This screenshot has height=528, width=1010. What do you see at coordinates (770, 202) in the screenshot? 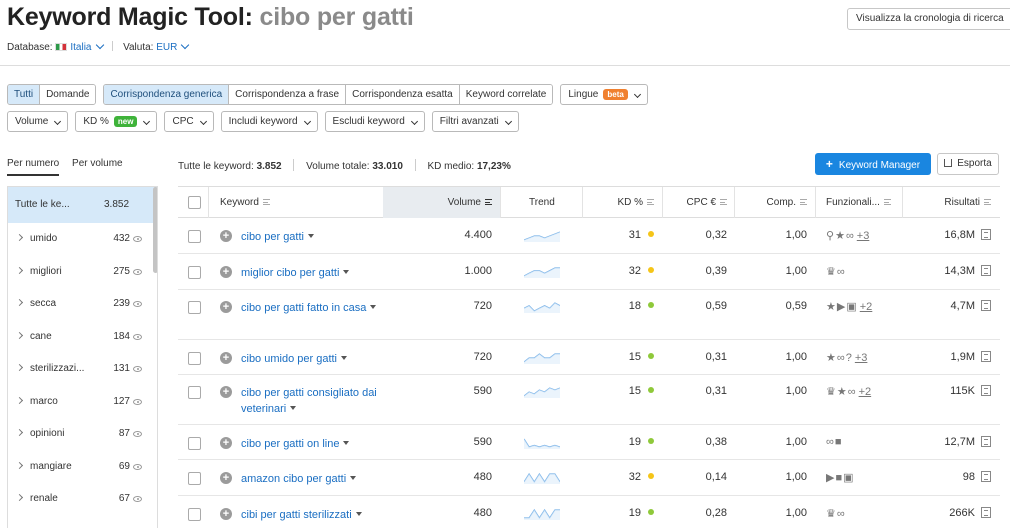
I see `column-competition: Comp.` at bounding box center [770, 202].